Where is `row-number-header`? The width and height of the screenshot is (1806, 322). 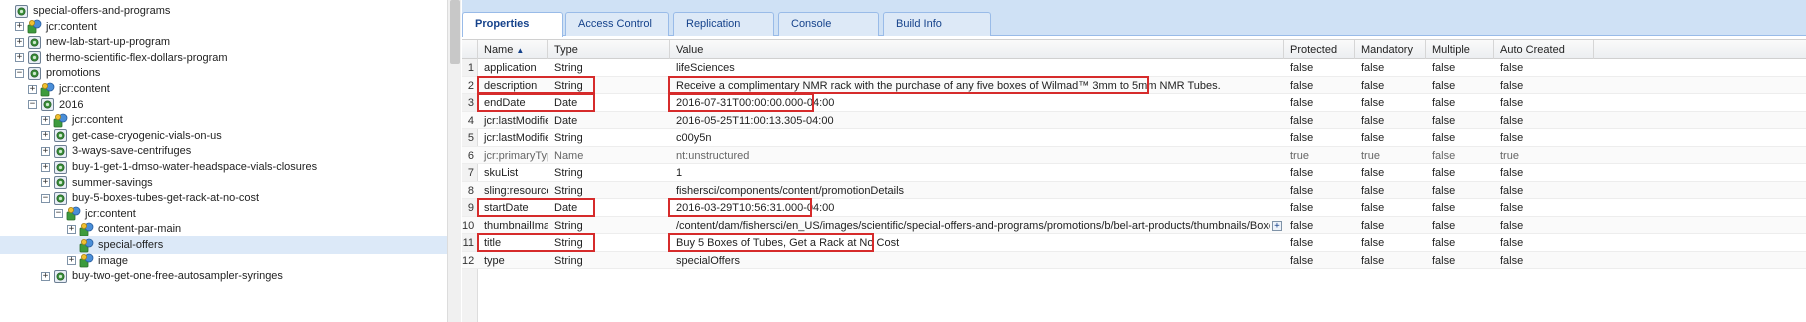
row-number-header is located at coordinates (470, 49).